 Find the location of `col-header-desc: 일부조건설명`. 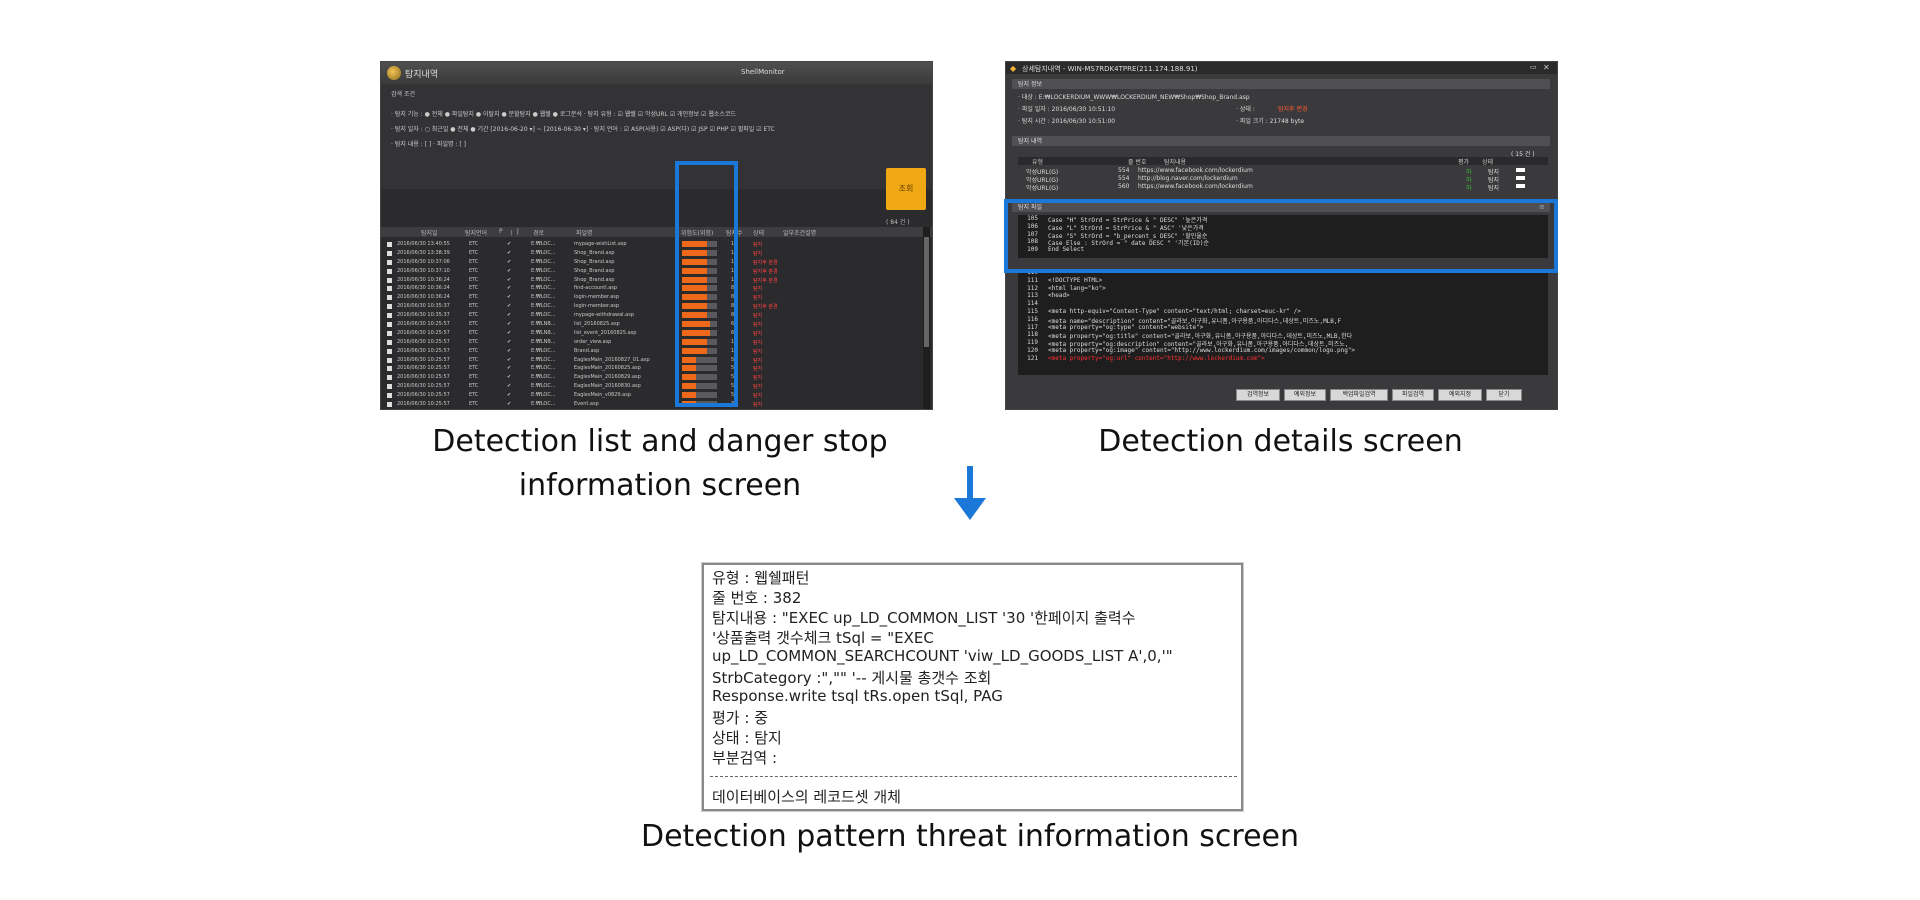

col-header-desc: 일부조건설명 is located at coordinates (799, 232).